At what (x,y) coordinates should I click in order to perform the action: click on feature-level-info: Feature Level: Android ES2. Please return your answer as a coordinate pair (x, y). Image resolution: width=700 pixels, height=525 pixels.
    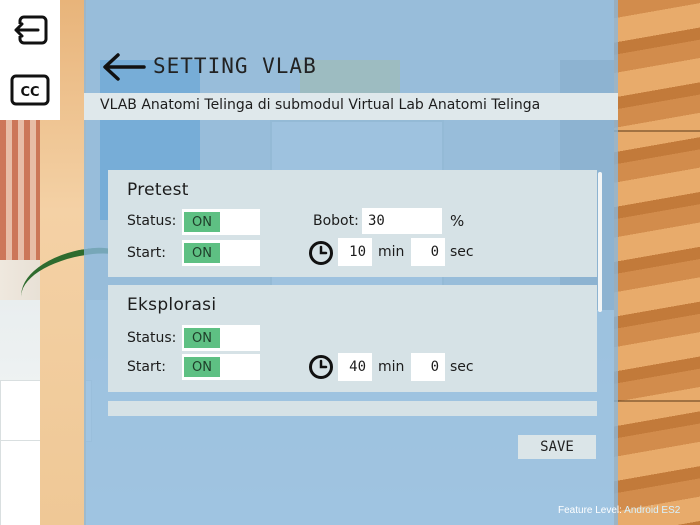
    Looking at the image, I should click on (619, 510).